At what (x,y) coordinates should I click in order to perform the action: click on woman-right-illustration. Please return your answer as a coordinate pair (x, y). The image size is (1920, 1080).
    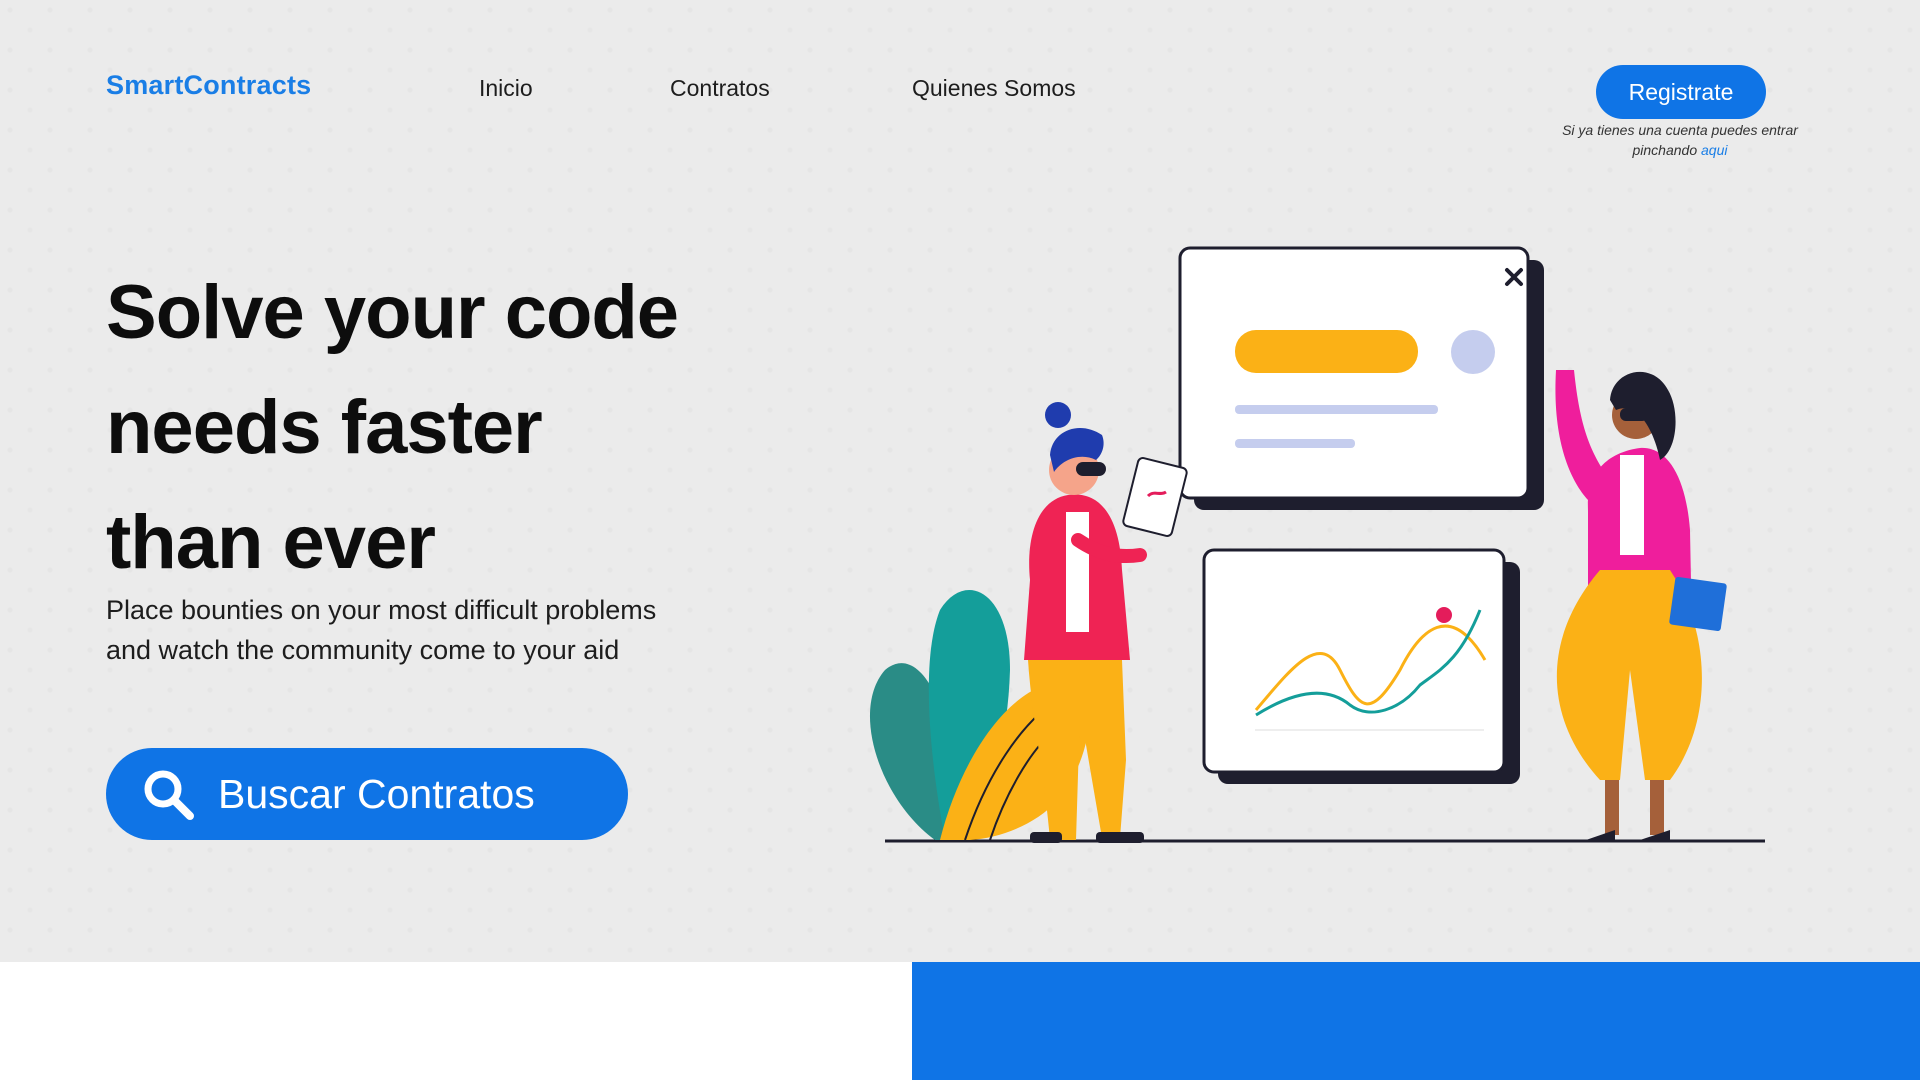
    Looking at the image, I should click on (1641, 605).